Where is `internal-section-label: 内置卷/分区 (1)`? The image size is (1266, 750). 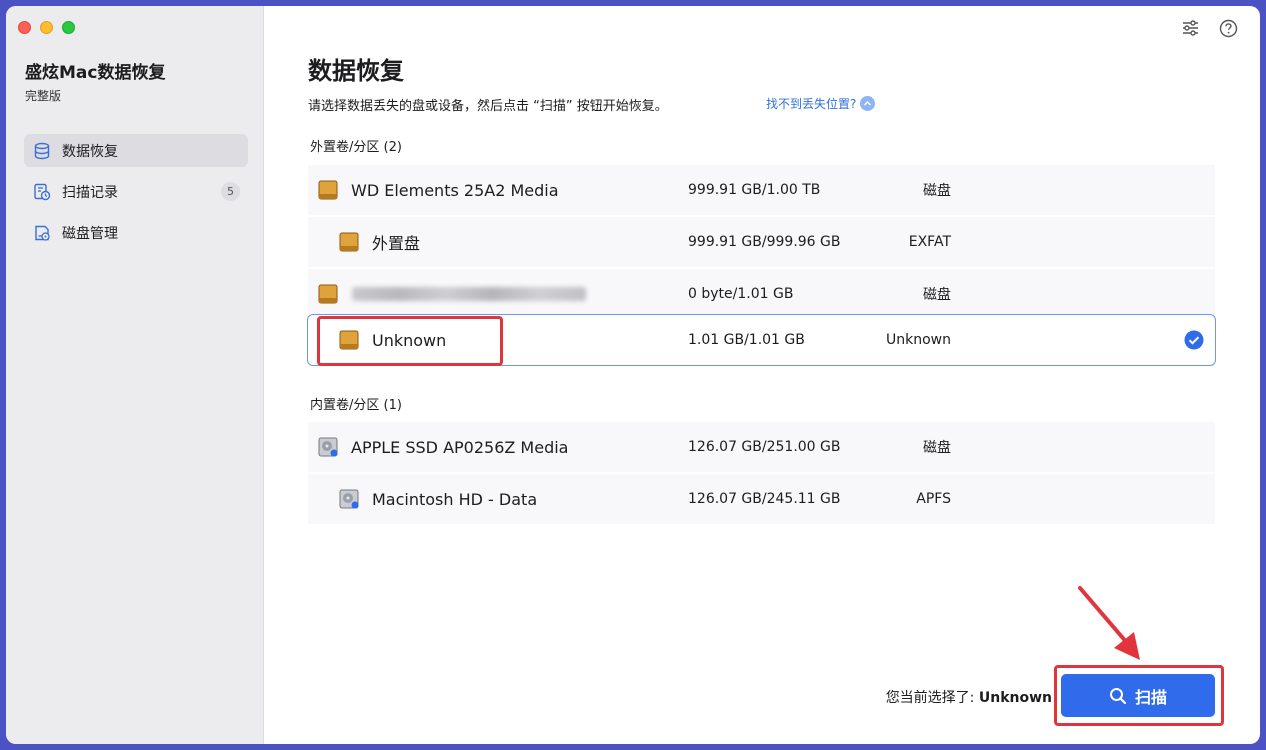 internal-section-label: 内置卷/分区 (1) is located at coordinates (356, 405).